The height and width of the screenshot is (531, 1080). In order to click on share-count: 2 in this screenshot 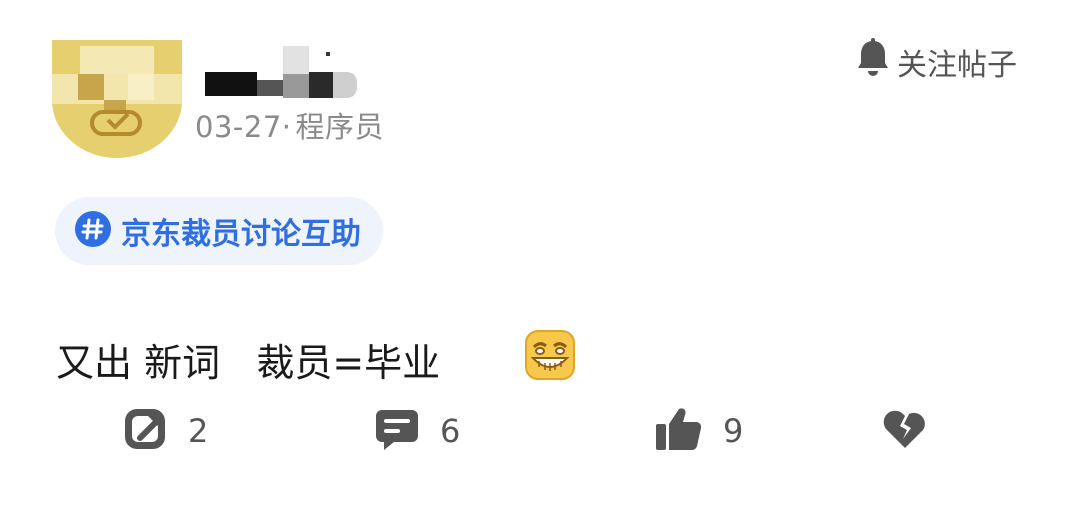, I will do `click(198, 431)`.